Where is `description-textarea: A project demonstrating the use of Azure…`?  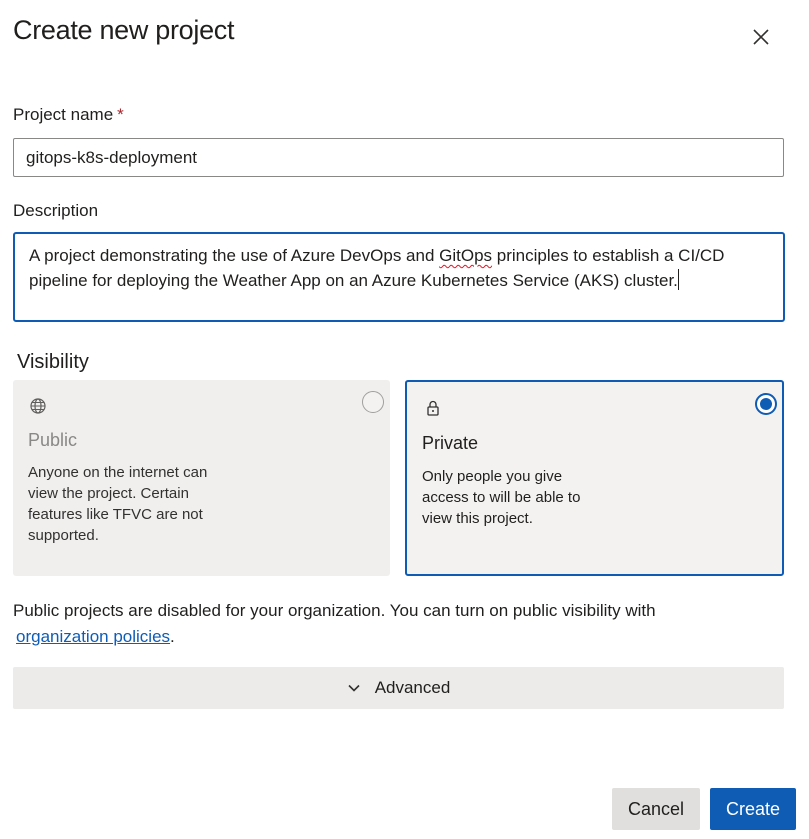
description-textarea: A project demonstrating the use of Azure… is located at coordinates (399, 277).